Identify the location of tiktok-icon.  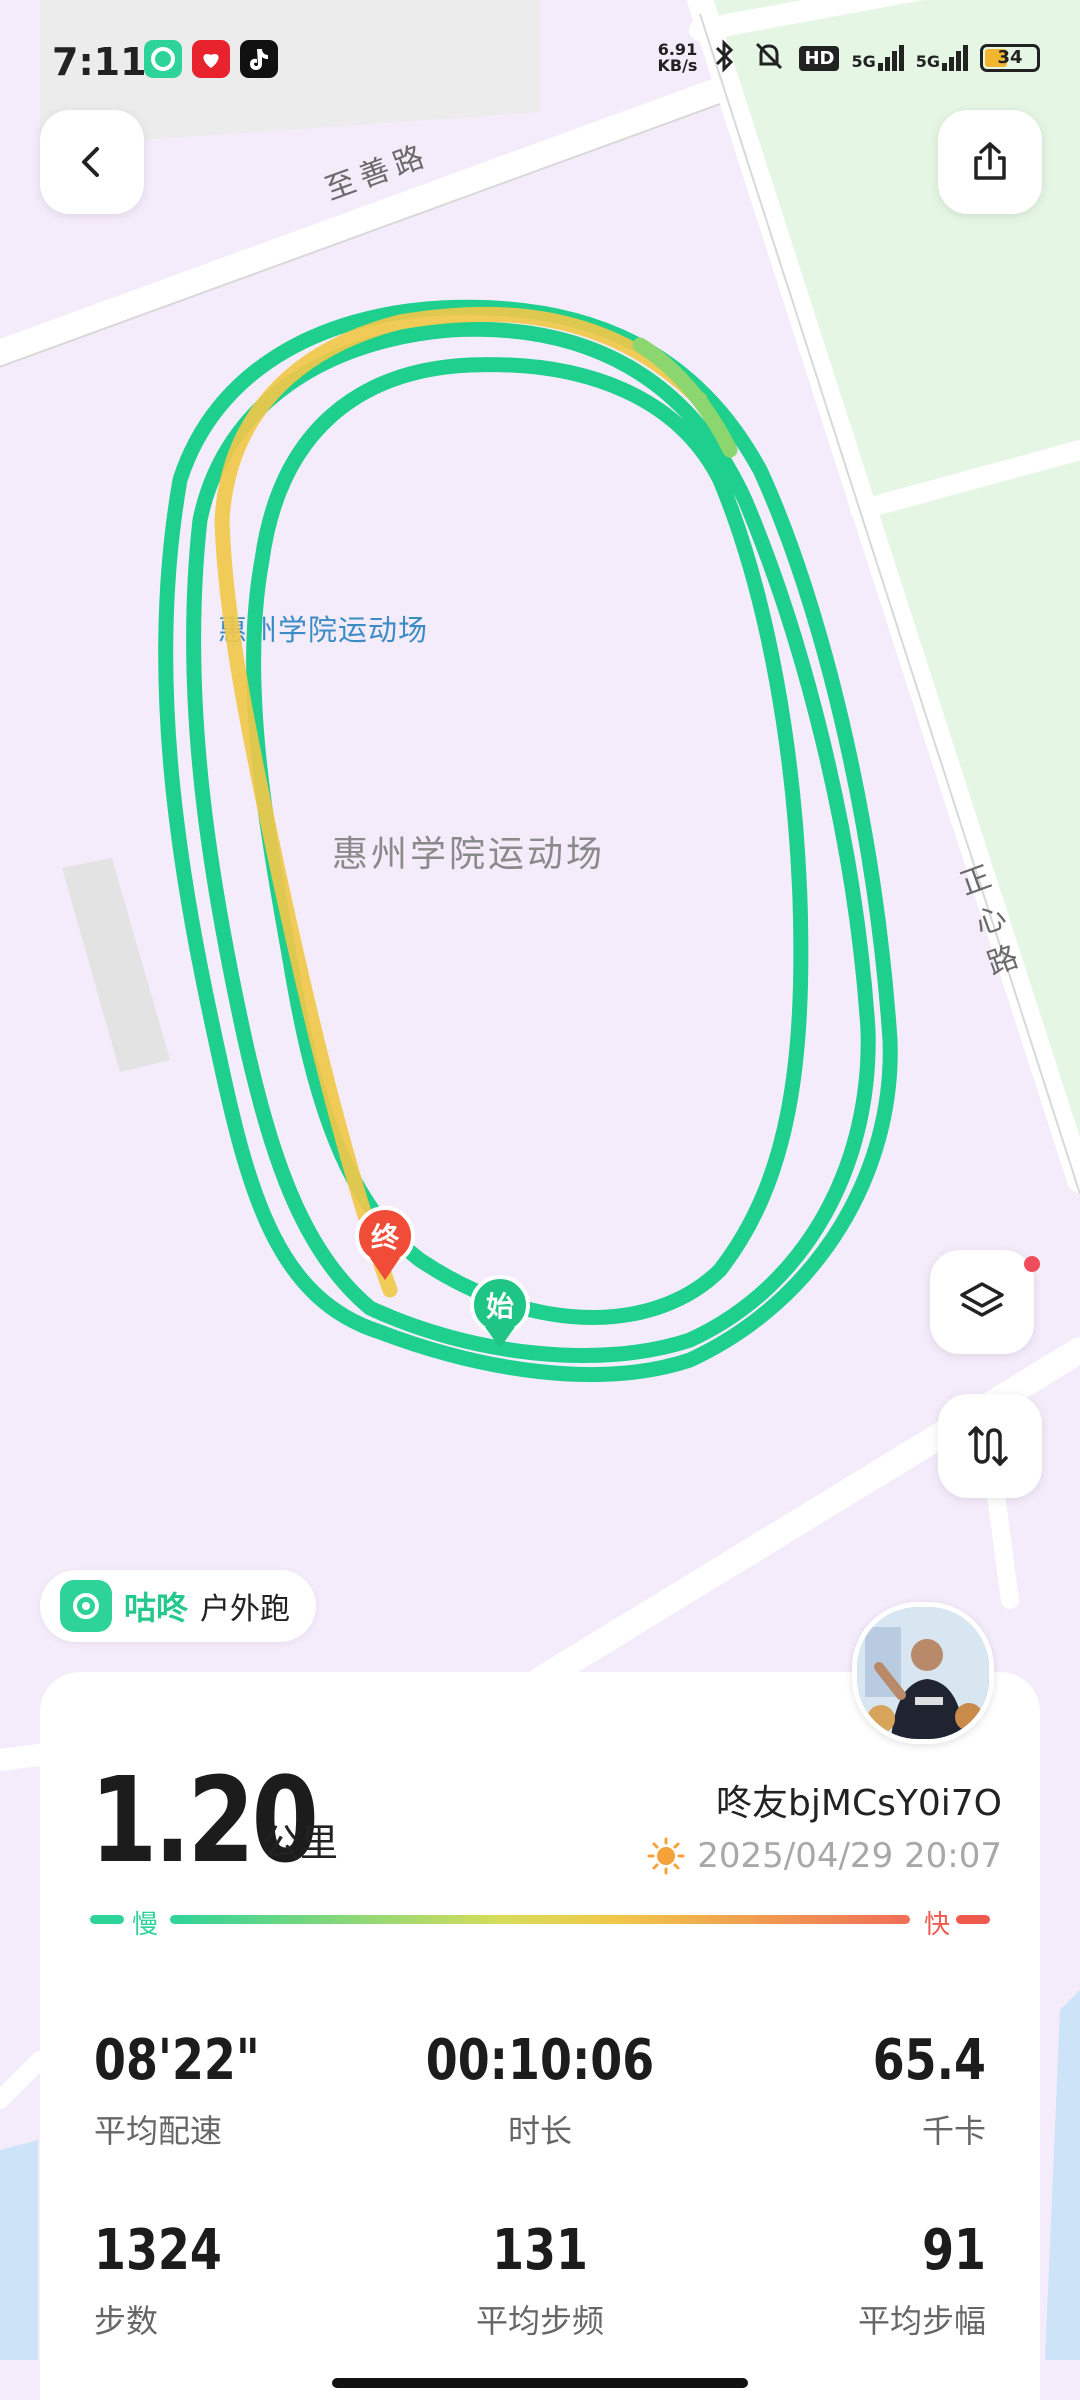
(259, 59).